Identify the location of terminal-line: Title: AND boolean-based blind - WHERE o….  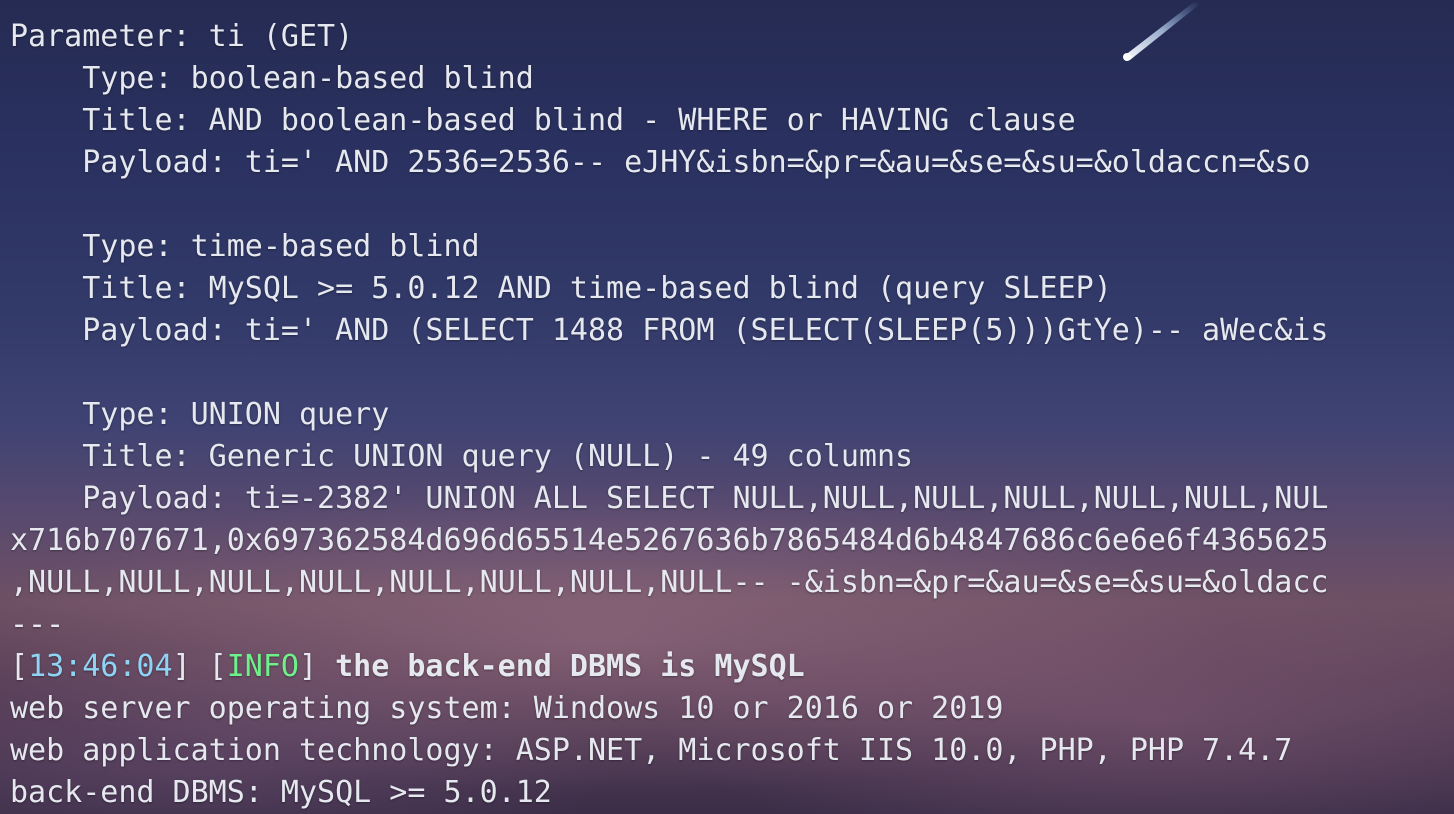
(543, 120).